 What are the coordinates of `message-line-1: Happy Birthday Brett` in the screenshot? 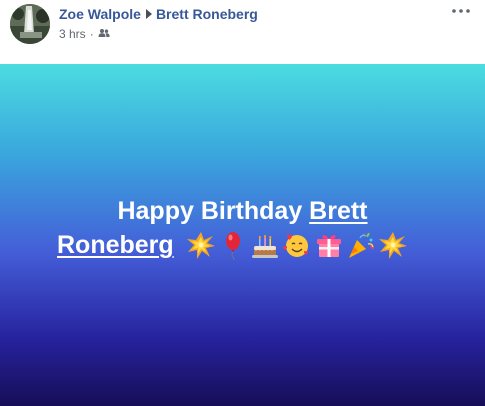 It's located at (242, 211).